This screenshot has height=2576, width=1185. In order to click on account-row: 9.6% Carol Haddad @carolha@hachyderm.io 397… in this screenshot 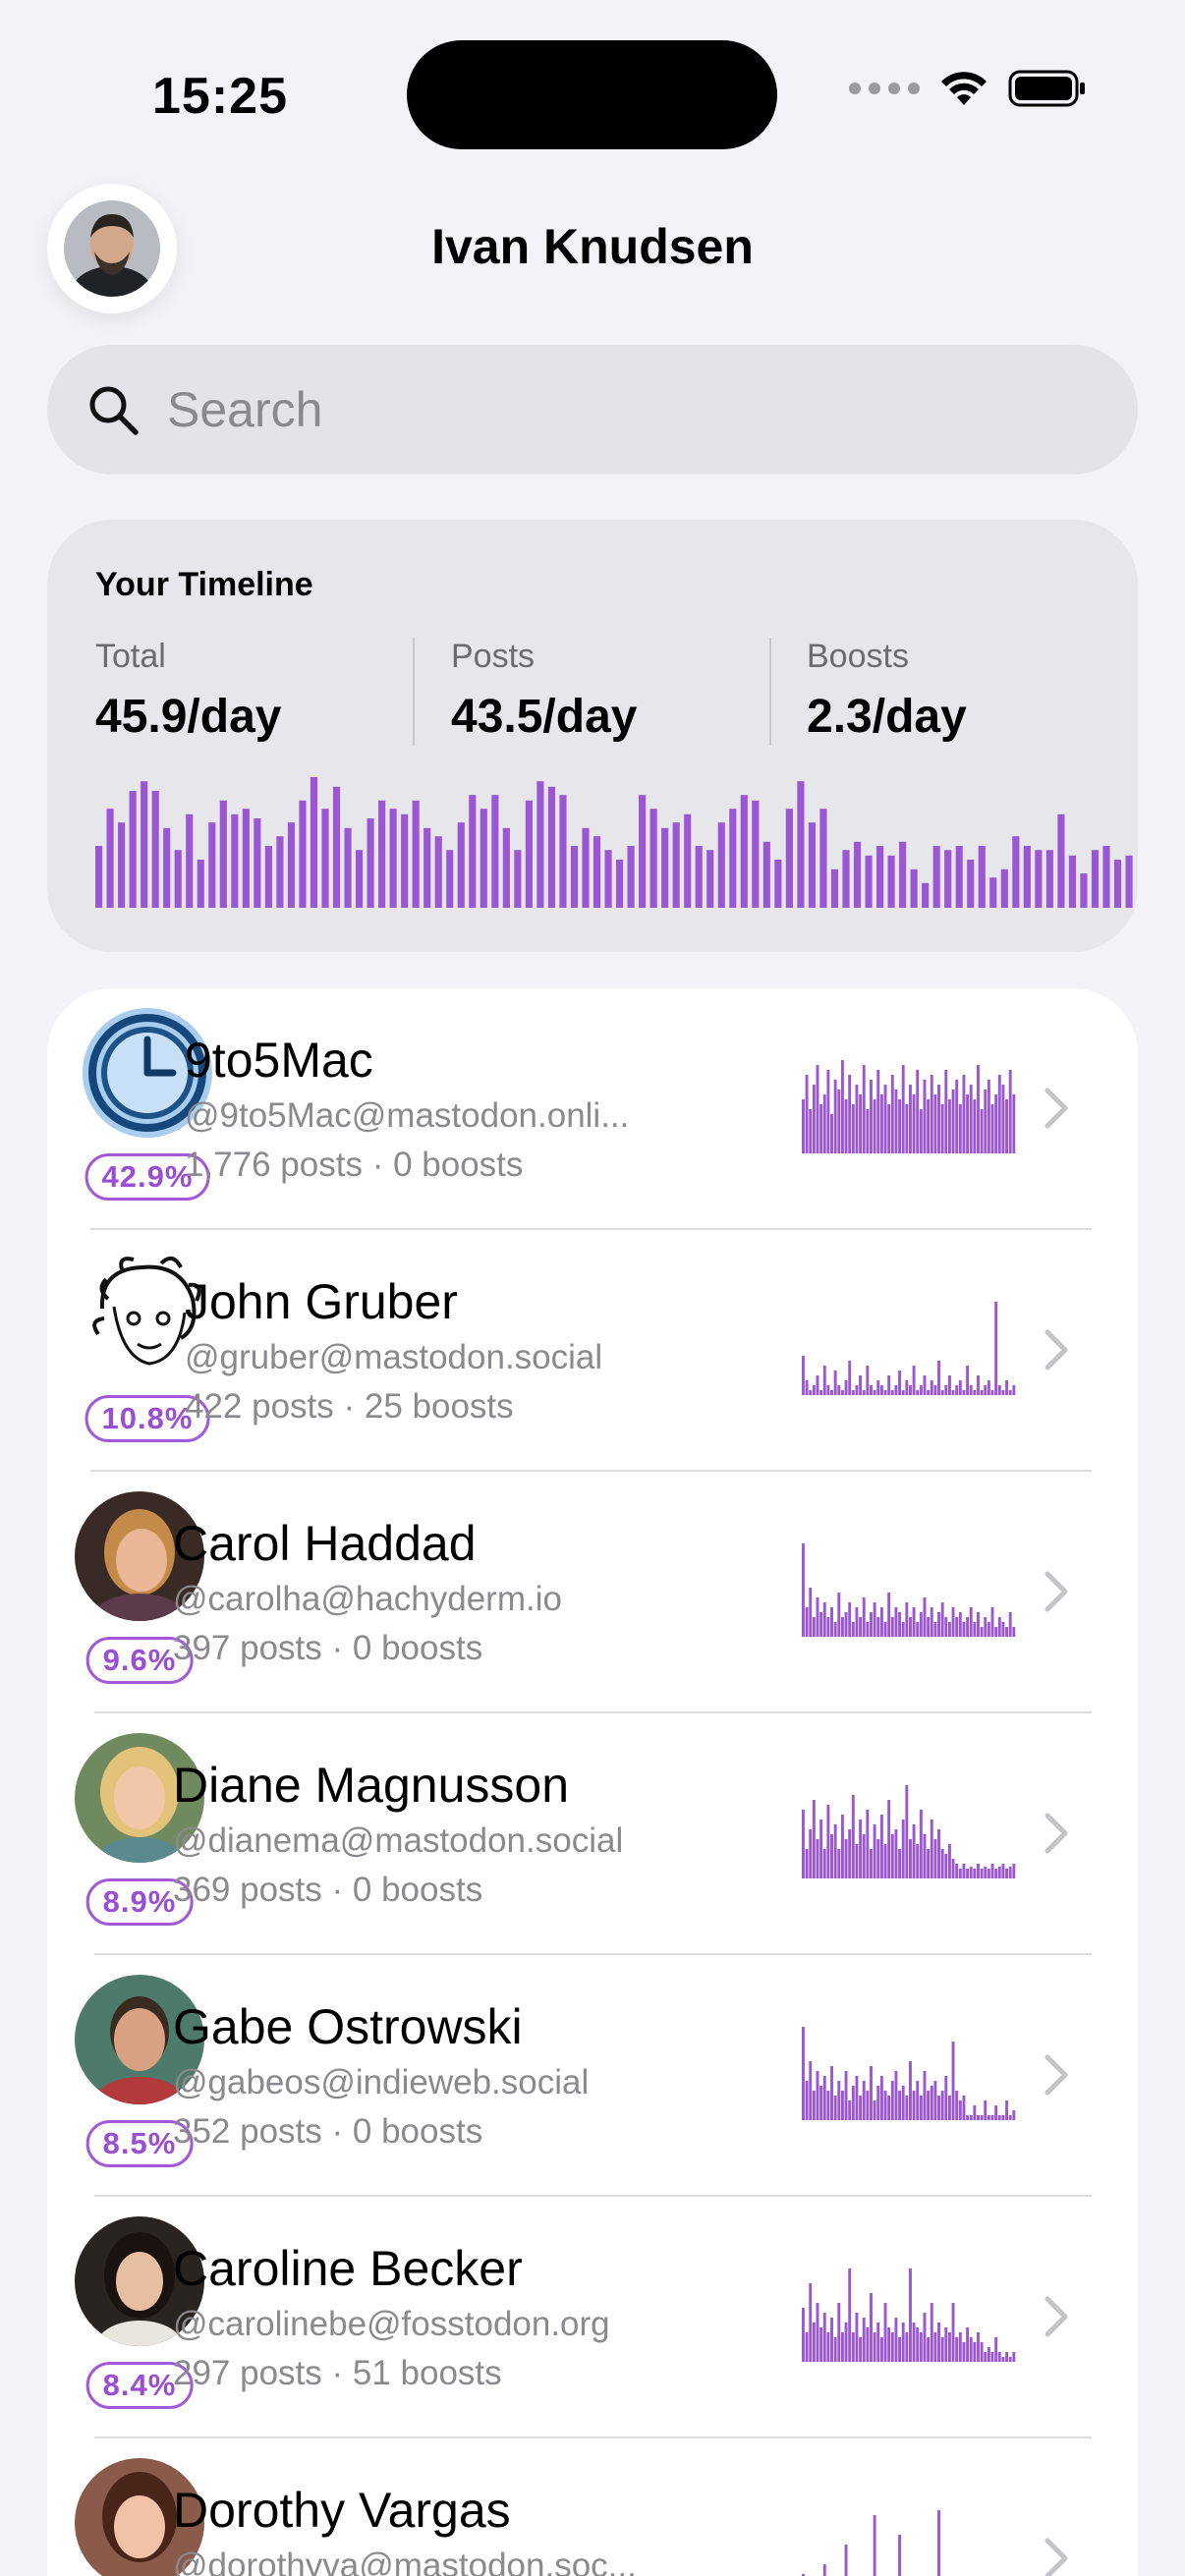, I will do `click(592, 1592)`.